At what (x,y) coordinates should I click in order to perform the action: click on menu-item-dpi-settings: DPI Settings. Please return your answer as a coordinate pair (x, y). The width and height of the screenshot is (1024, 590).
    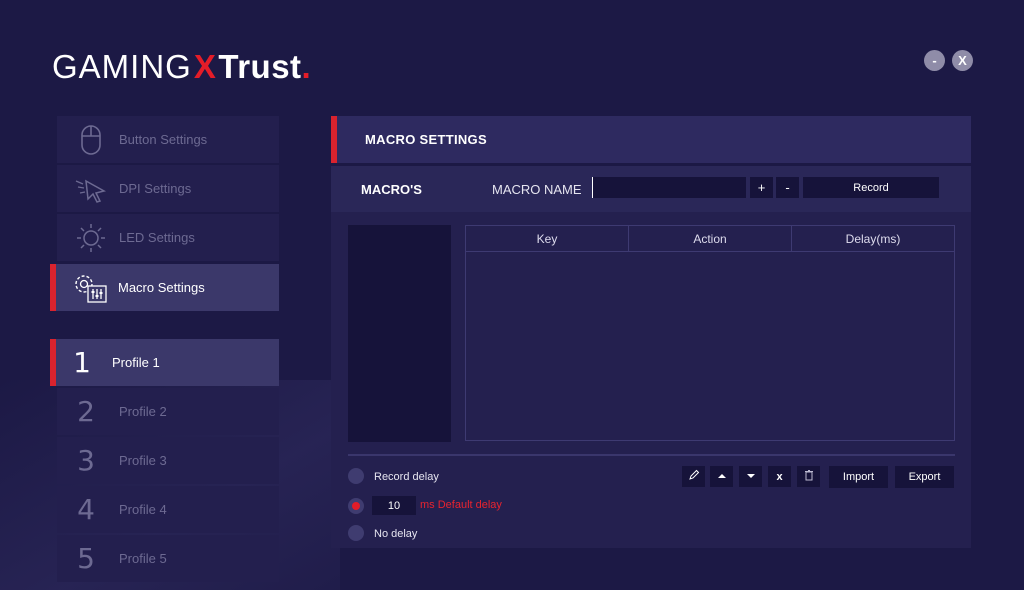
    Looking at the image, I should click on (168, 188).